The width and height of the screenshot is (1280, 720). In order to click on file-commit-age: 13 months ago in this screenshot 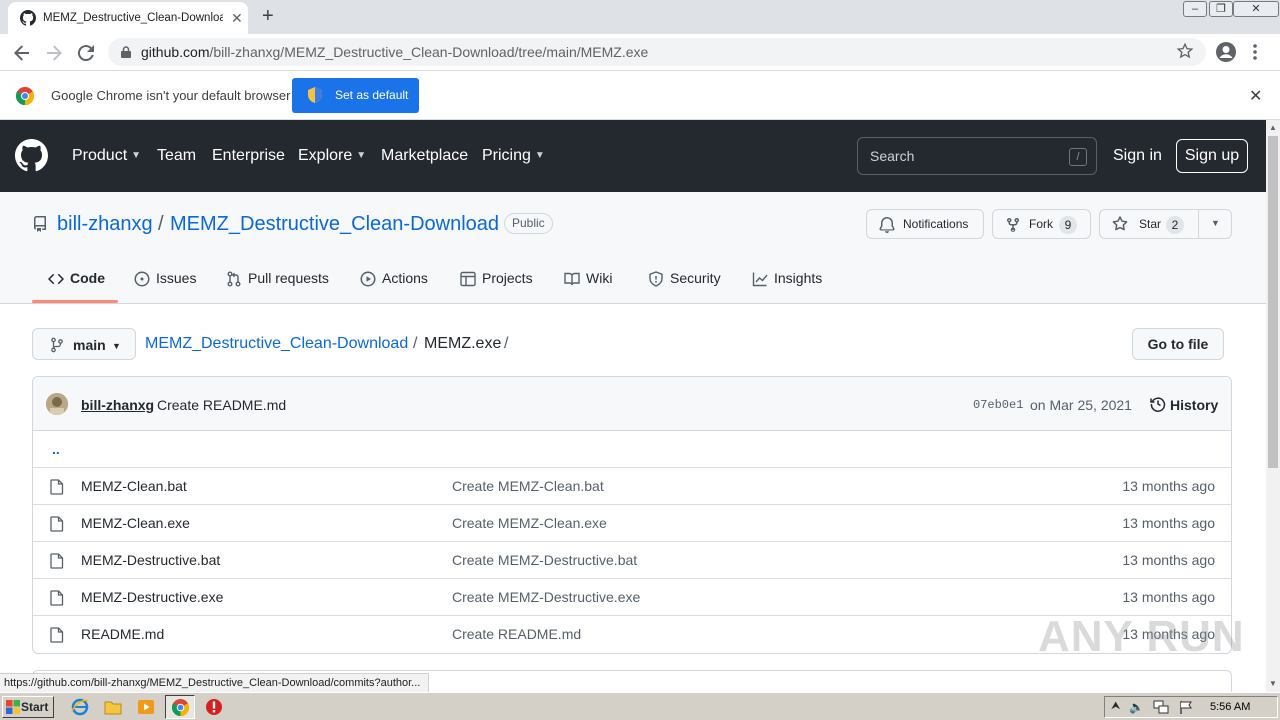, I will do `click(1168, 597)`.